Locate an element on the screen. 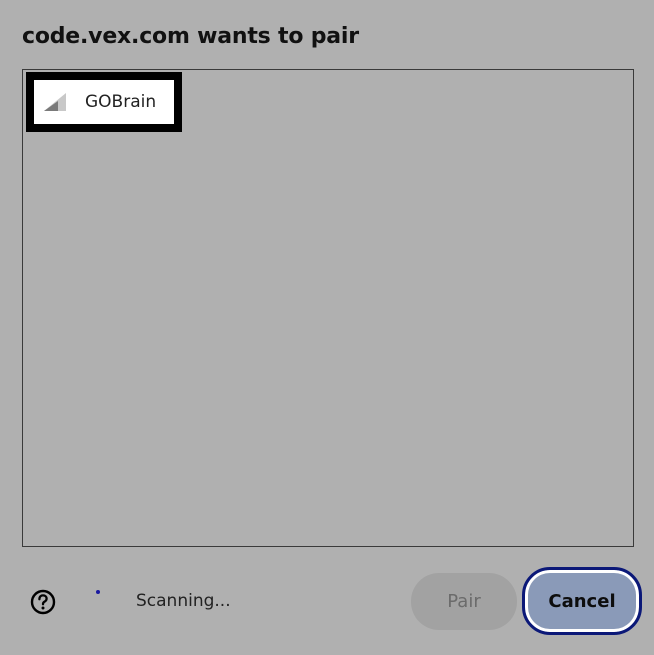 The image size is (654, 655). pair-button: Pair is located at coordinates (464, 601).